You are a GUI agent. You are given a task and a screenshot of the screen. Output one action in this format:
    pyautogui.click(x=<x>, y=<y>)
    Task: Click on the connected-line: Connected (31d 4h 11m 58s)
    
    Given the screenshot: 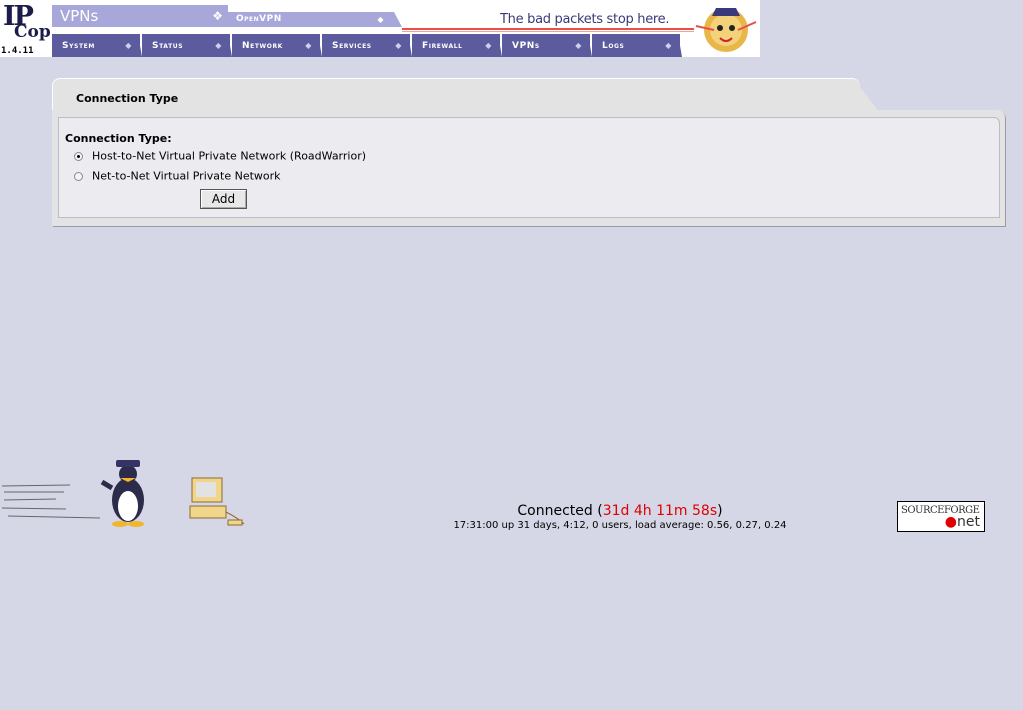 What is the action you would take?
    pyautogui.click(x=620, y=511)
    